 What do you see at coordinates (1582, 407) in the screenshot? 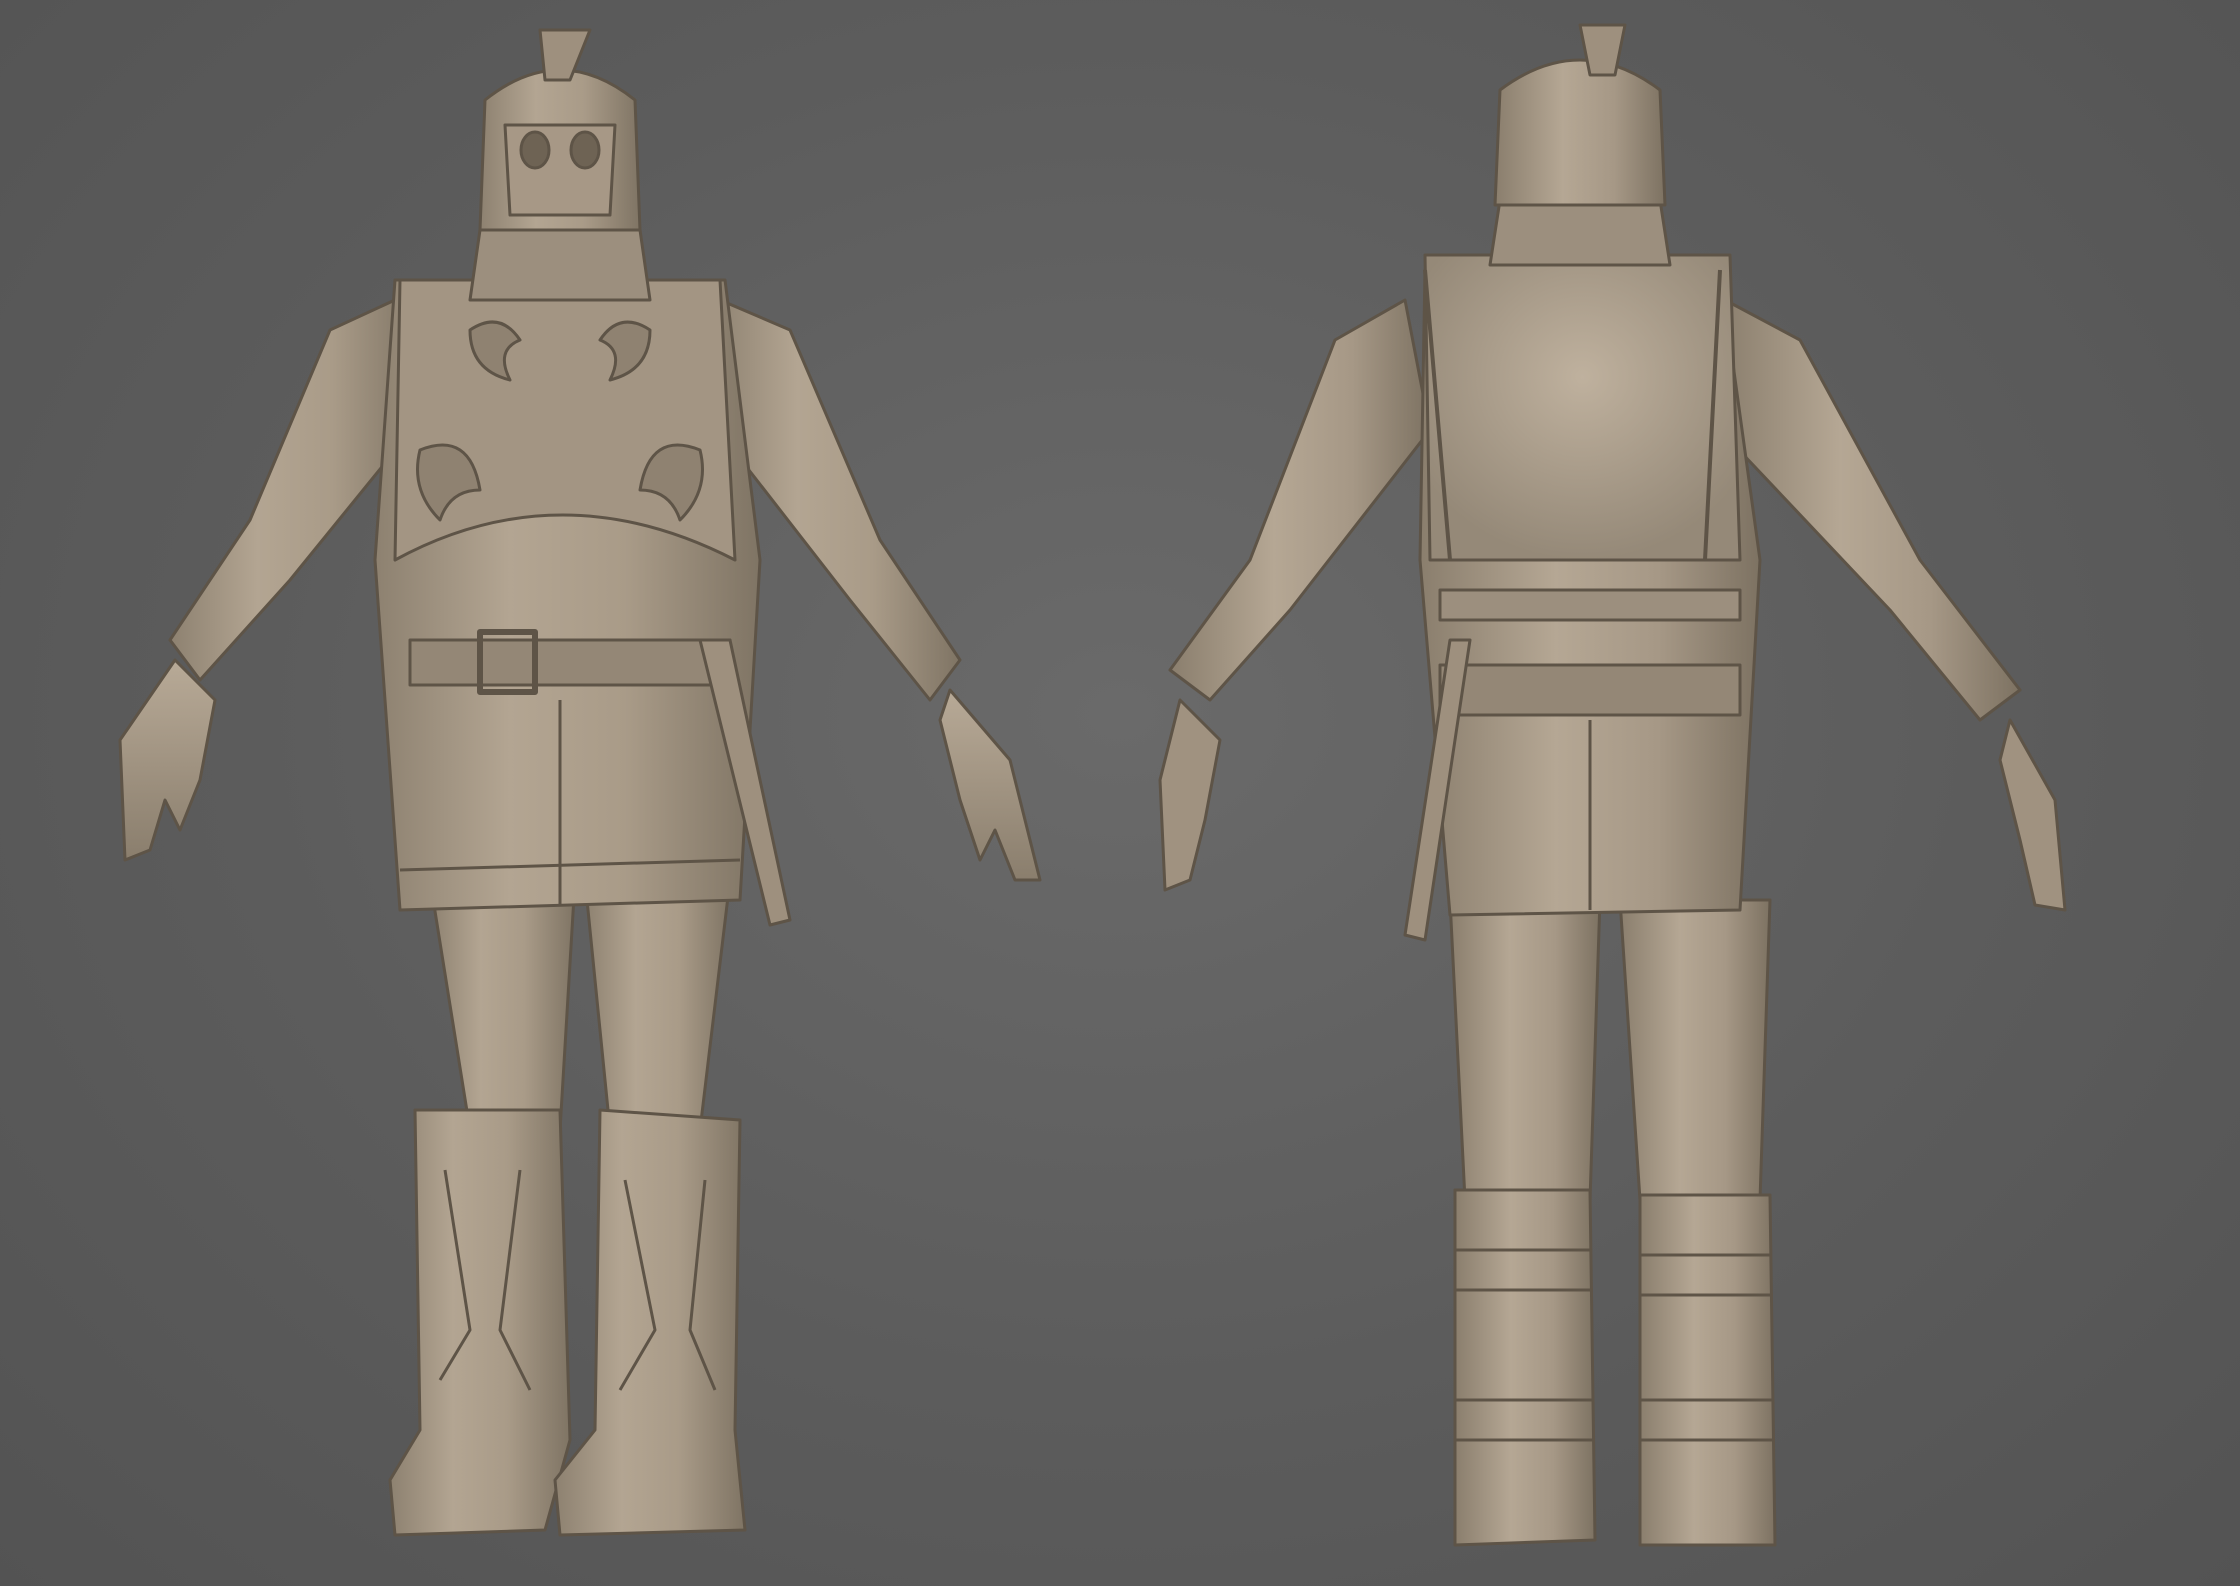
I see `backplate` at bounding box center [1582, 407].